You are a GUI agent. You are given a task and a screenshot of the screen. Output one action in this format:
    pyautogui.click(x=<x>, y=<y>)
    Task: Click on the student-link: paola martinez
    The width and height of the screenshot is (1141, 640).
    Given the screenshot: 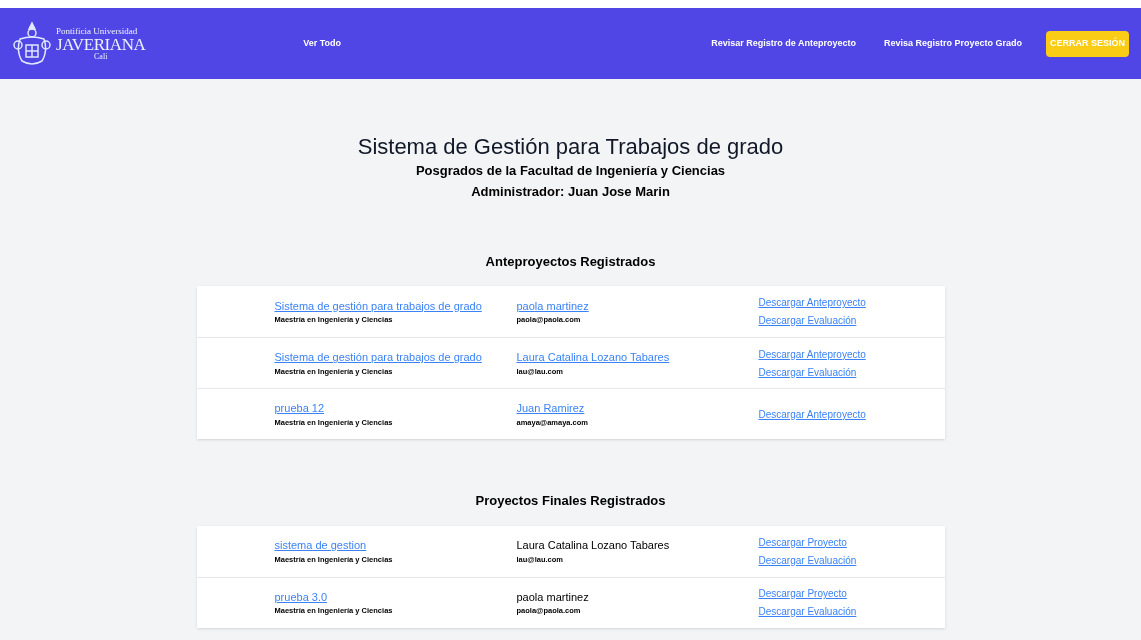 What is the action you would take?
    pyautogui.click(x=552, y=306)
    